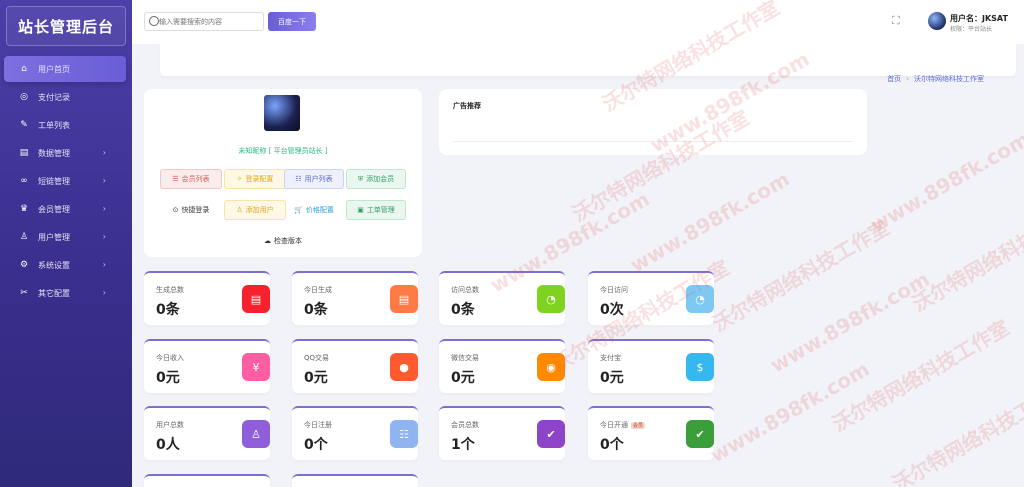  Describe the element at coordinates (949, 79) in the screenshot. I see `breadcrumb-current: 沃尔特网络科技工作室` at that location.